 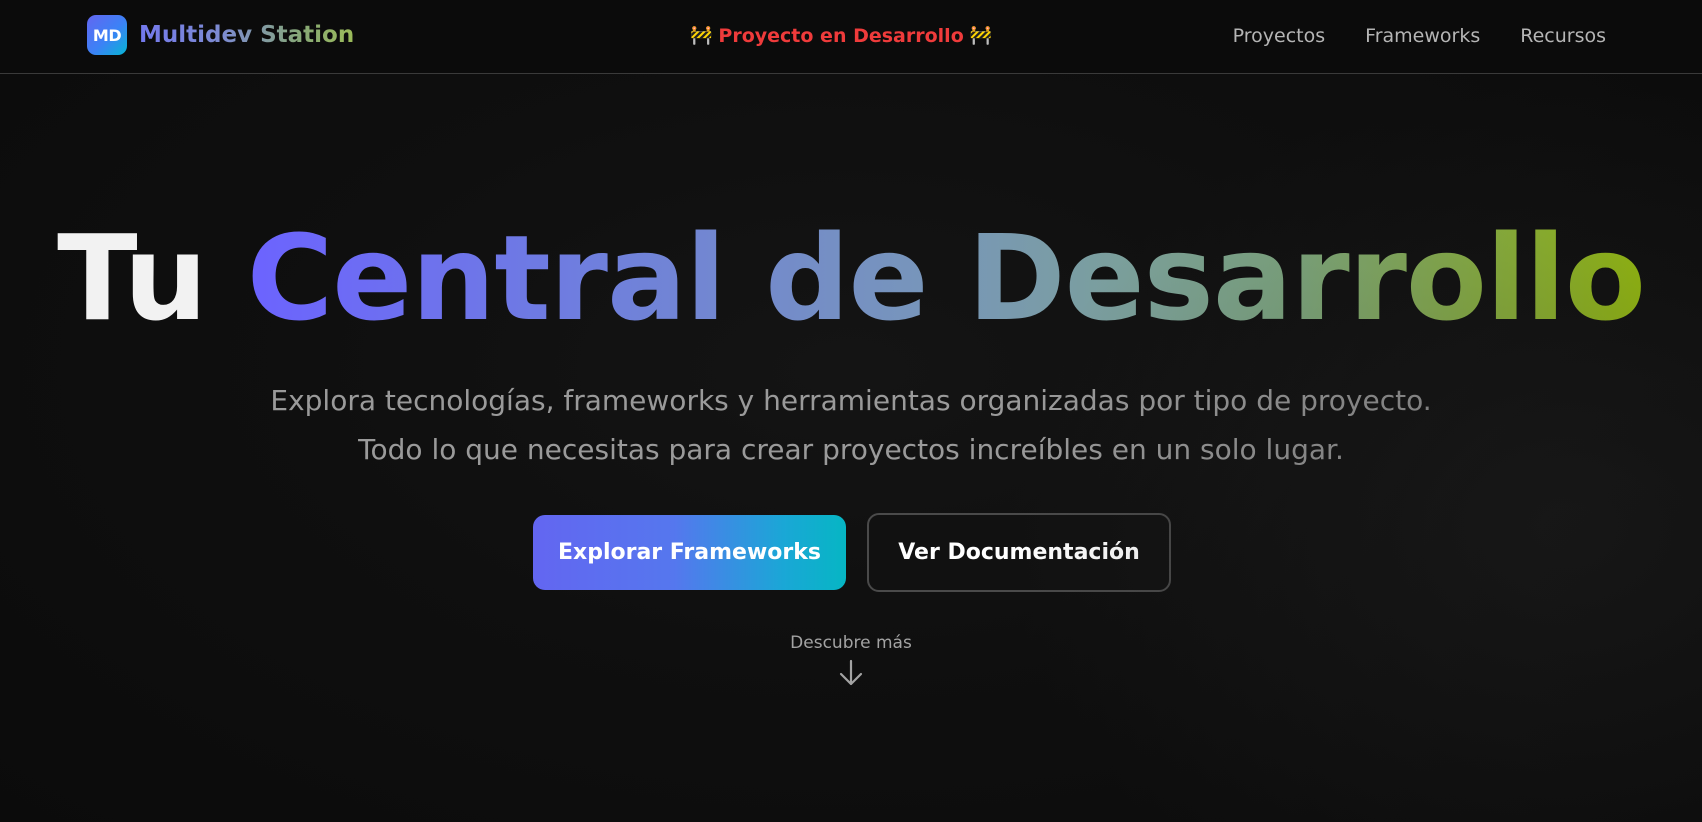 I want to click on main-nav: Proyectos Frameworks Recursos, so click(x=1419, y=36).